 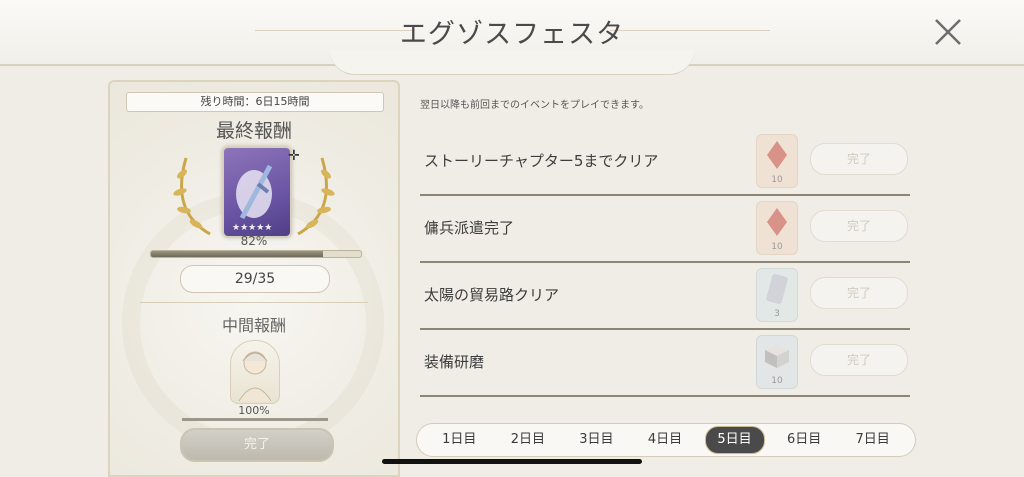 What do you see at coordinates (665, 162) in the screenshot?
I see `mission-row: ストーリーチャプター5までクリア 10 完了` at bounding box center [665, 162].